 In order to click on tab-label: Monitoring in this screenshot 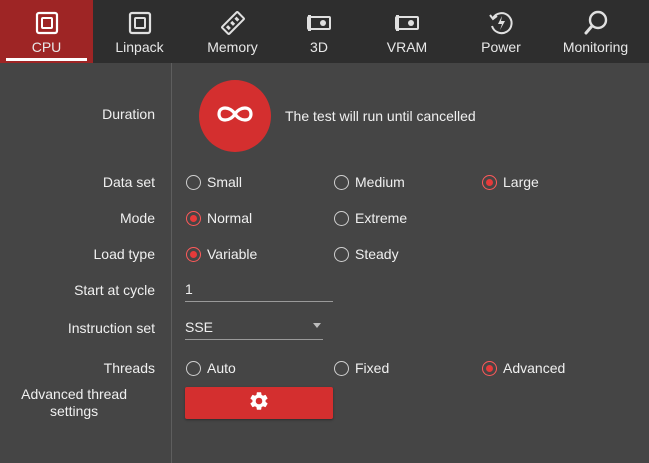, I will do `click(595, 47)`.